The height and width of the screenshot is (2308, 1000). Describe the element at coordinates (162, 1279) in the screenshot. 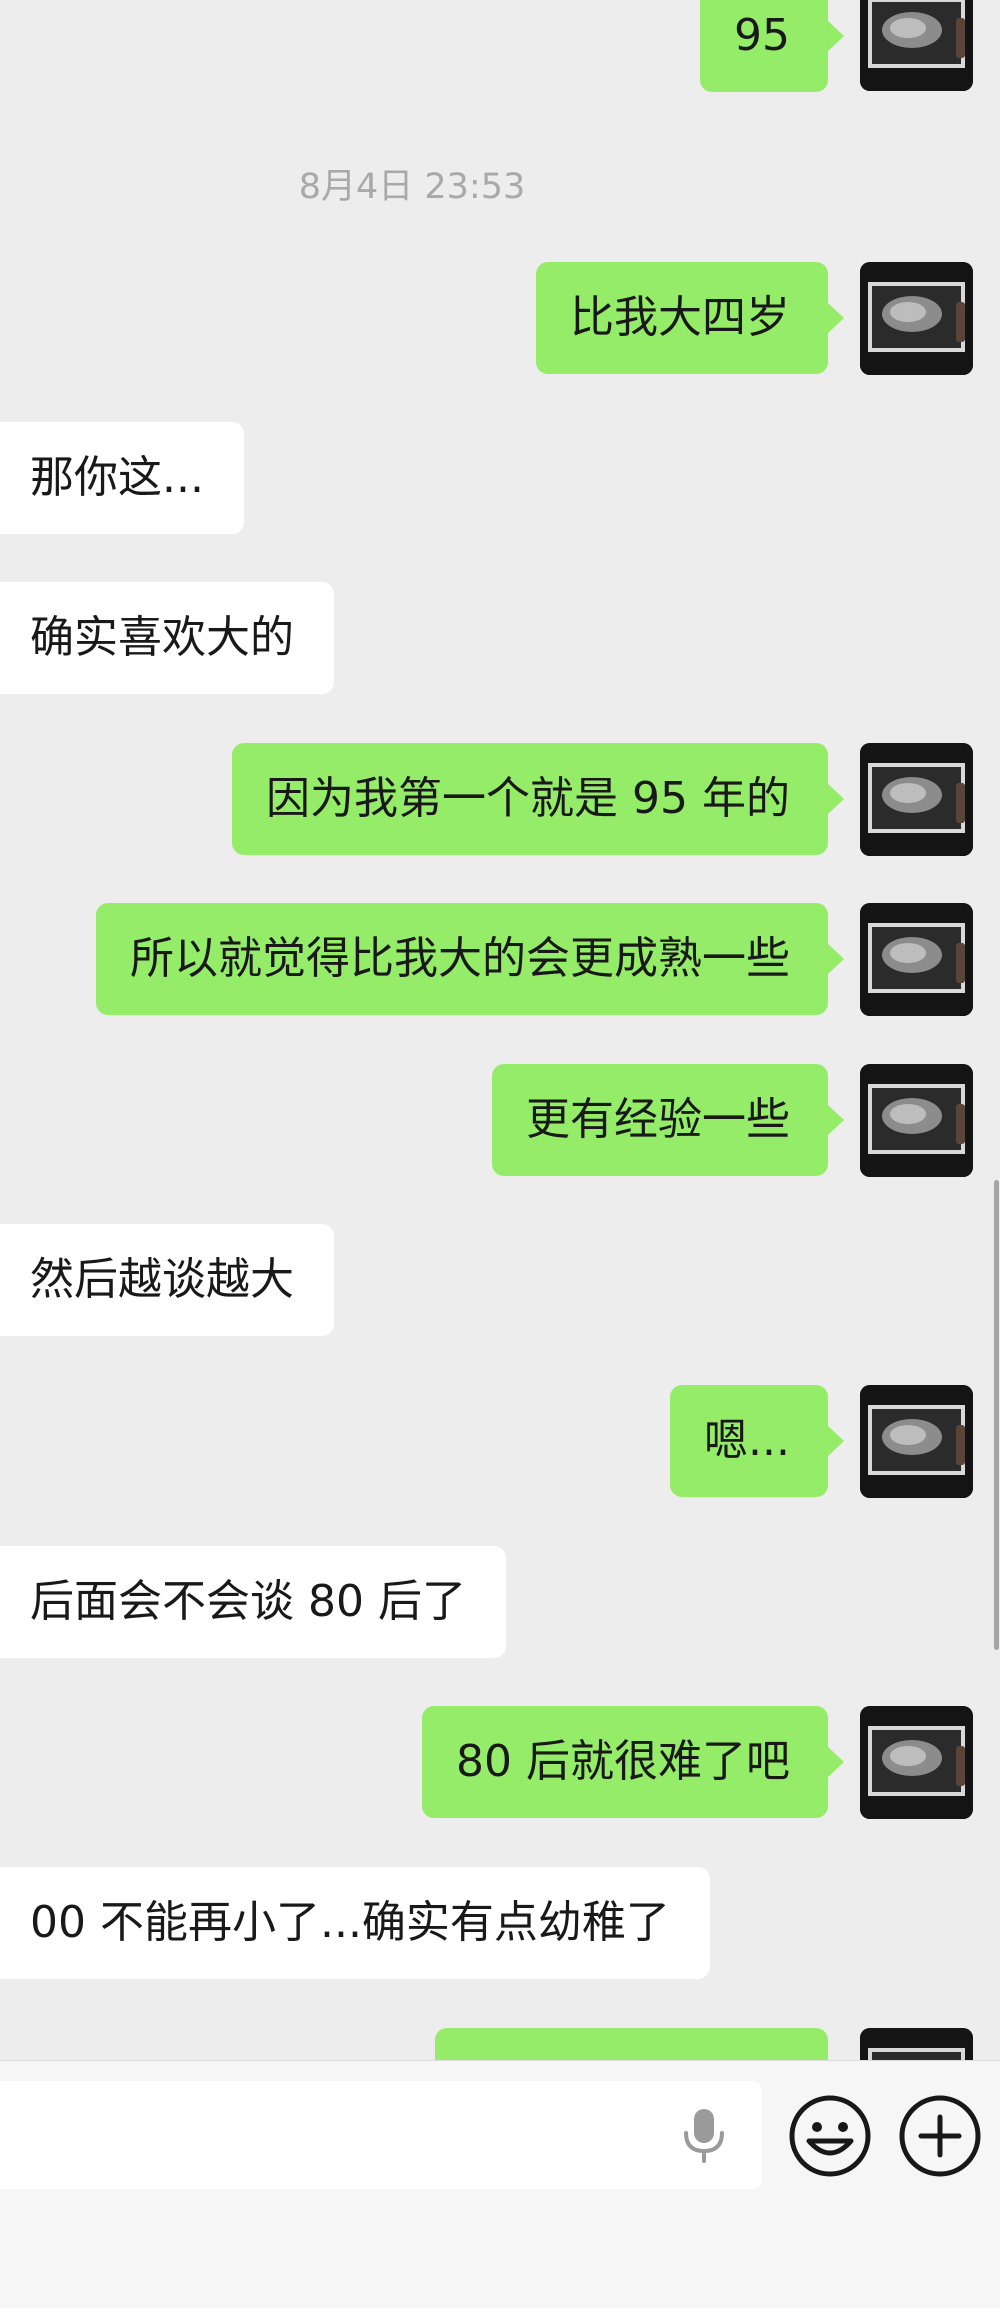

I see `message-text: 然后越谈越大` at that location.